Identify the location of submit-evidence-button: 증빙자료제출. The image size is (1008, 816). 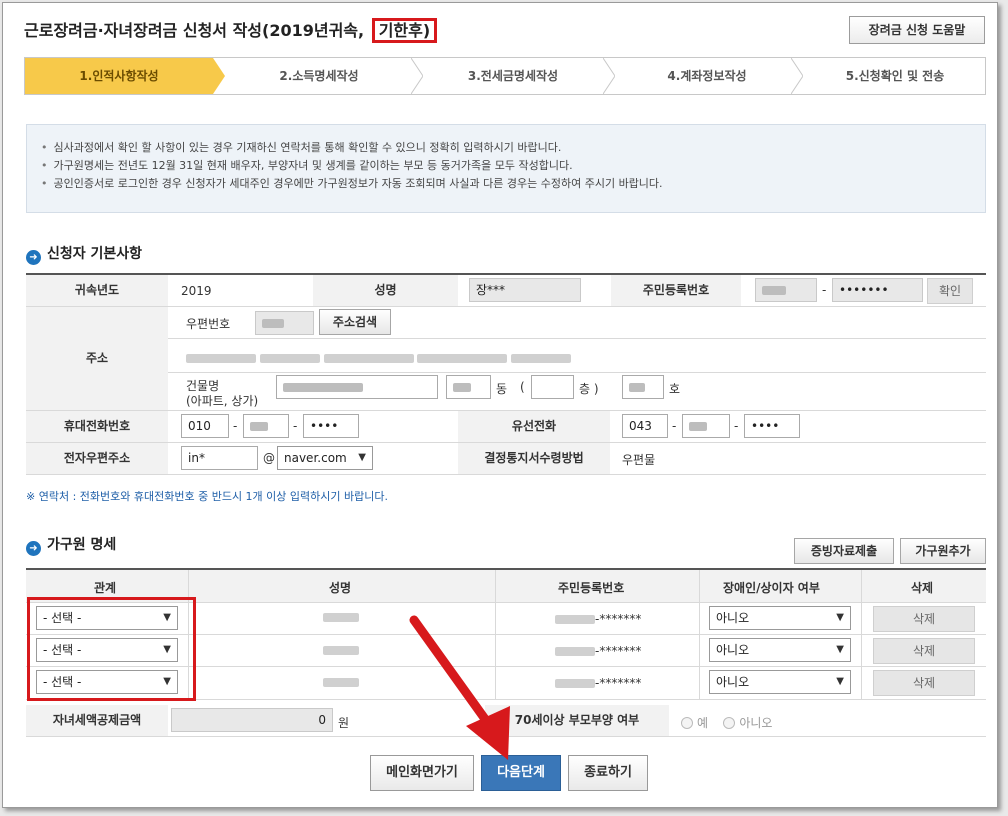
(844, 551).